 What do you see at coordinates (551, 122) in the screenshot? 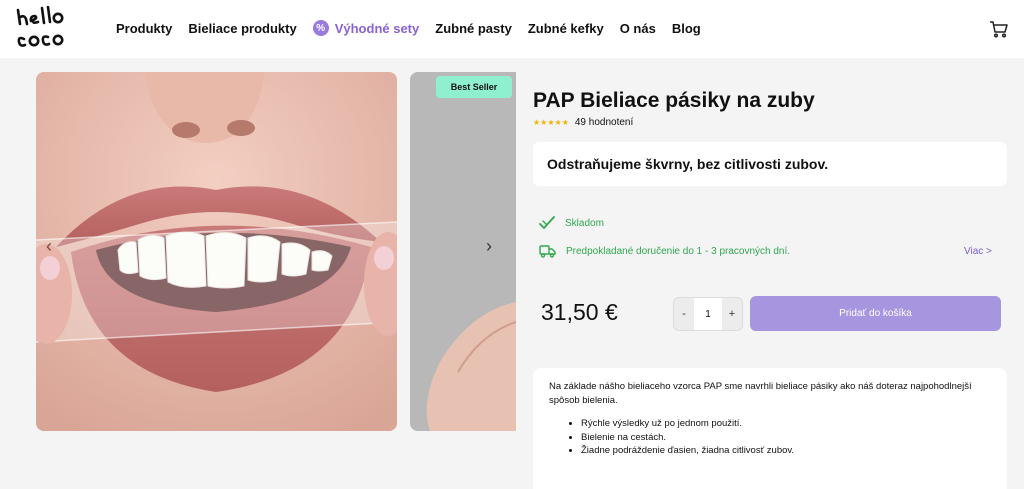
I see `rating-stars: ★★★★★` at bounding box center [551, 122].